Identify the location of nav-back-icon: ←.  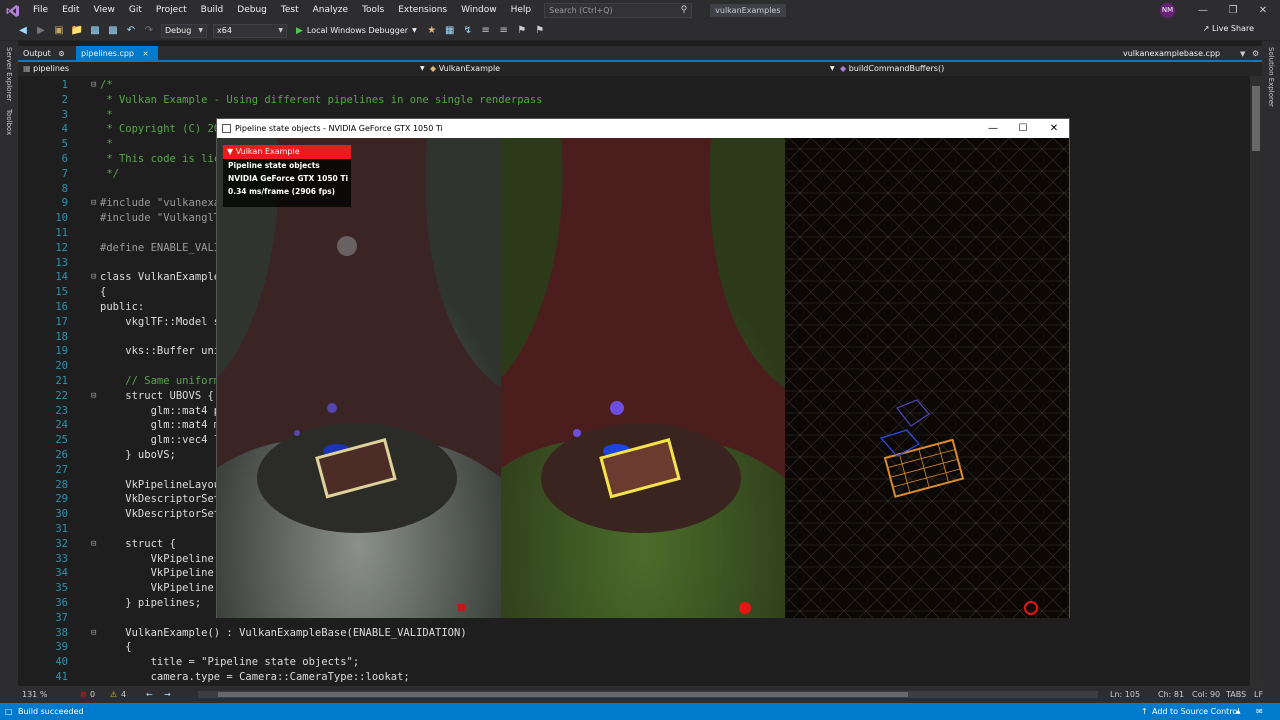
(149, 694).